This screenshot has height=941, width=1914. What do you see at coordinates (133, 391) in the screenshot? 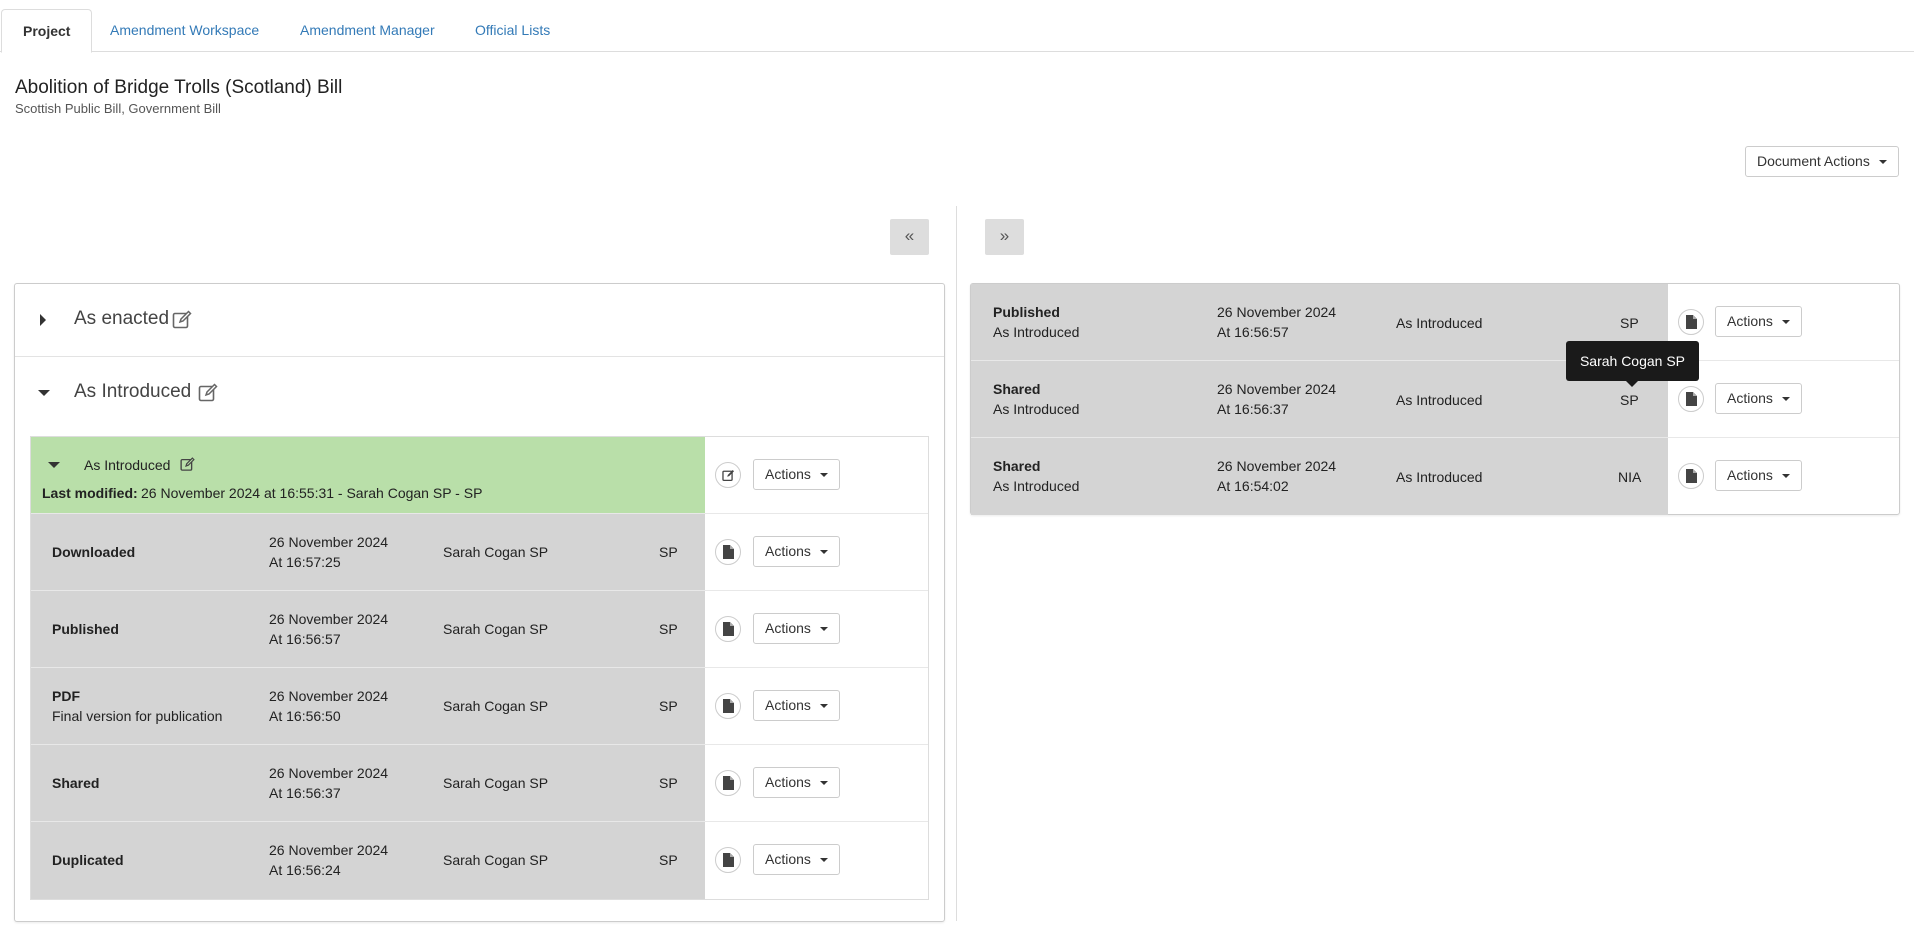
I see `section-label: As Introduced` at bounding box center [133, 391].